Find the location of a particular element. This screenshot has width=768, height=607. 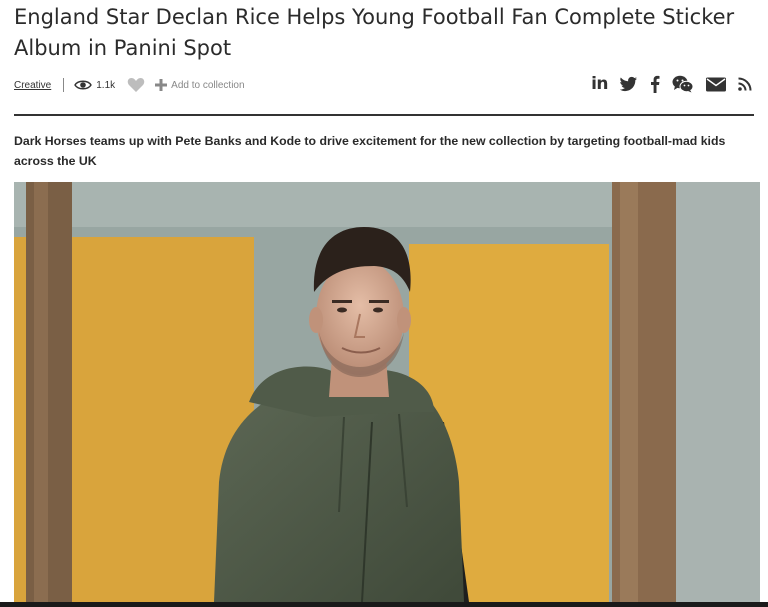

rss-icon is located at coordinates (745, 84).